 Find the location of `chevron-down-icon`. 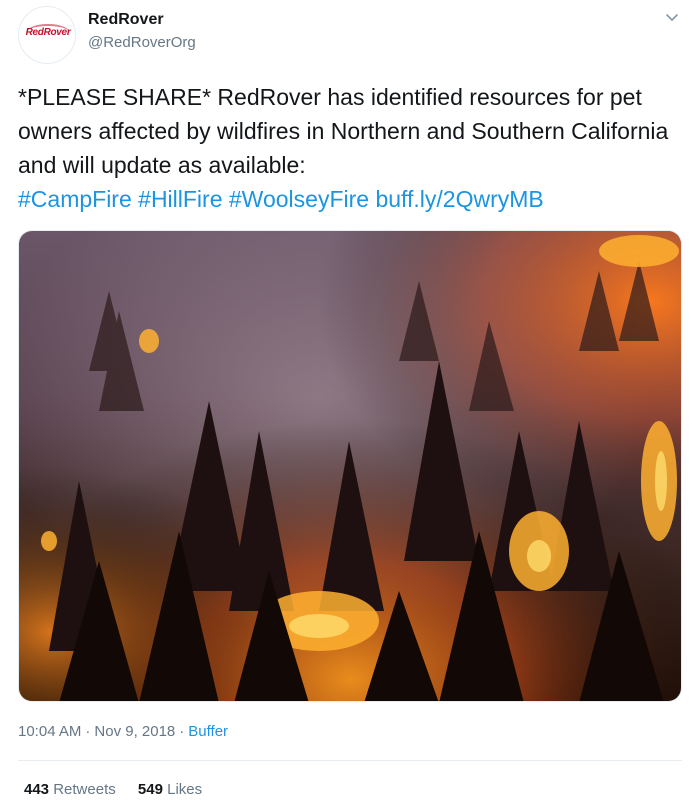

chevron-down-icon is located at coordinates (672, 18).